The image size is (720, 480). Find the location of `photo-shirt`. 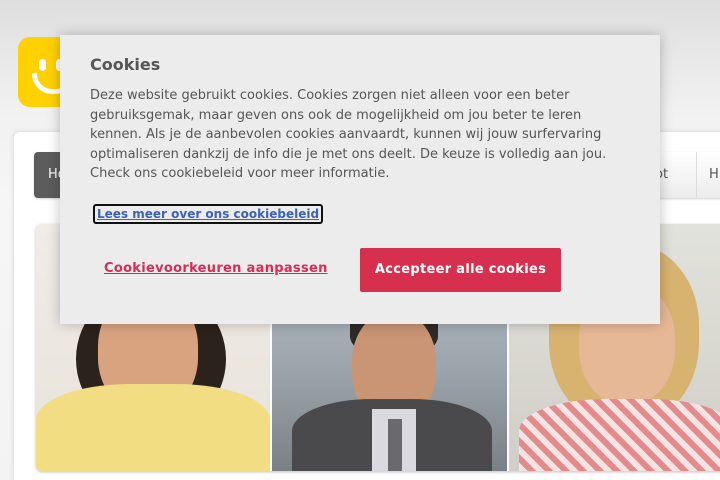

photo-shirt is located at coordinates (153, 427).